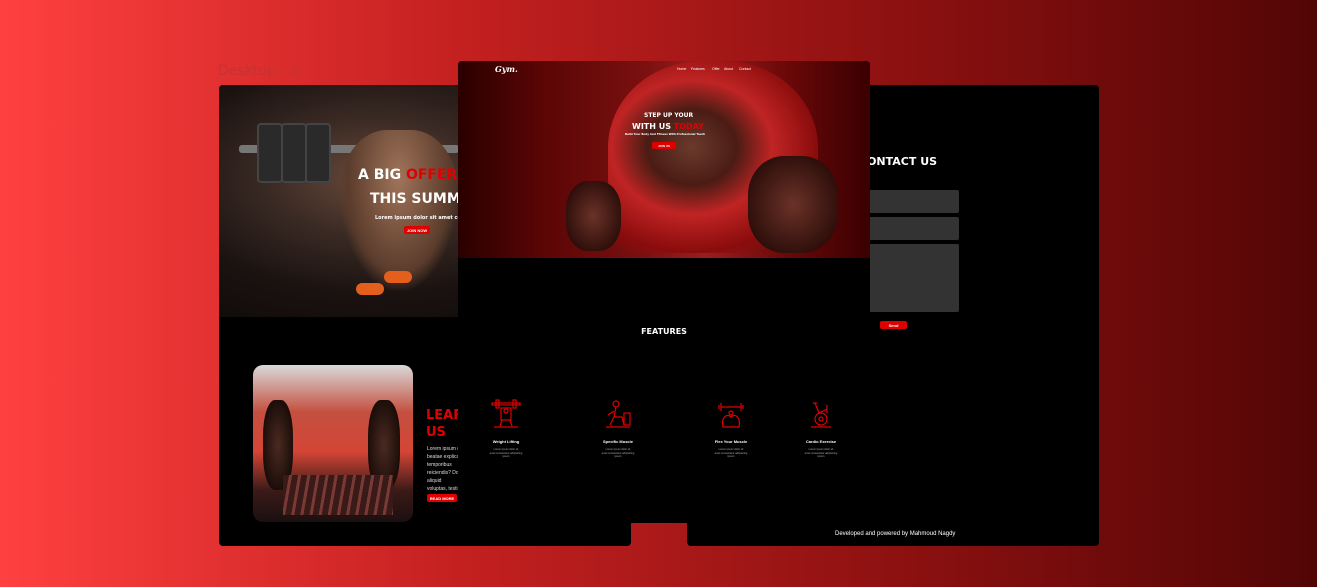 The height and width of the screenshot is (587, 1317). I want to click on hero-title-red: OFFER, so click(431, 175).